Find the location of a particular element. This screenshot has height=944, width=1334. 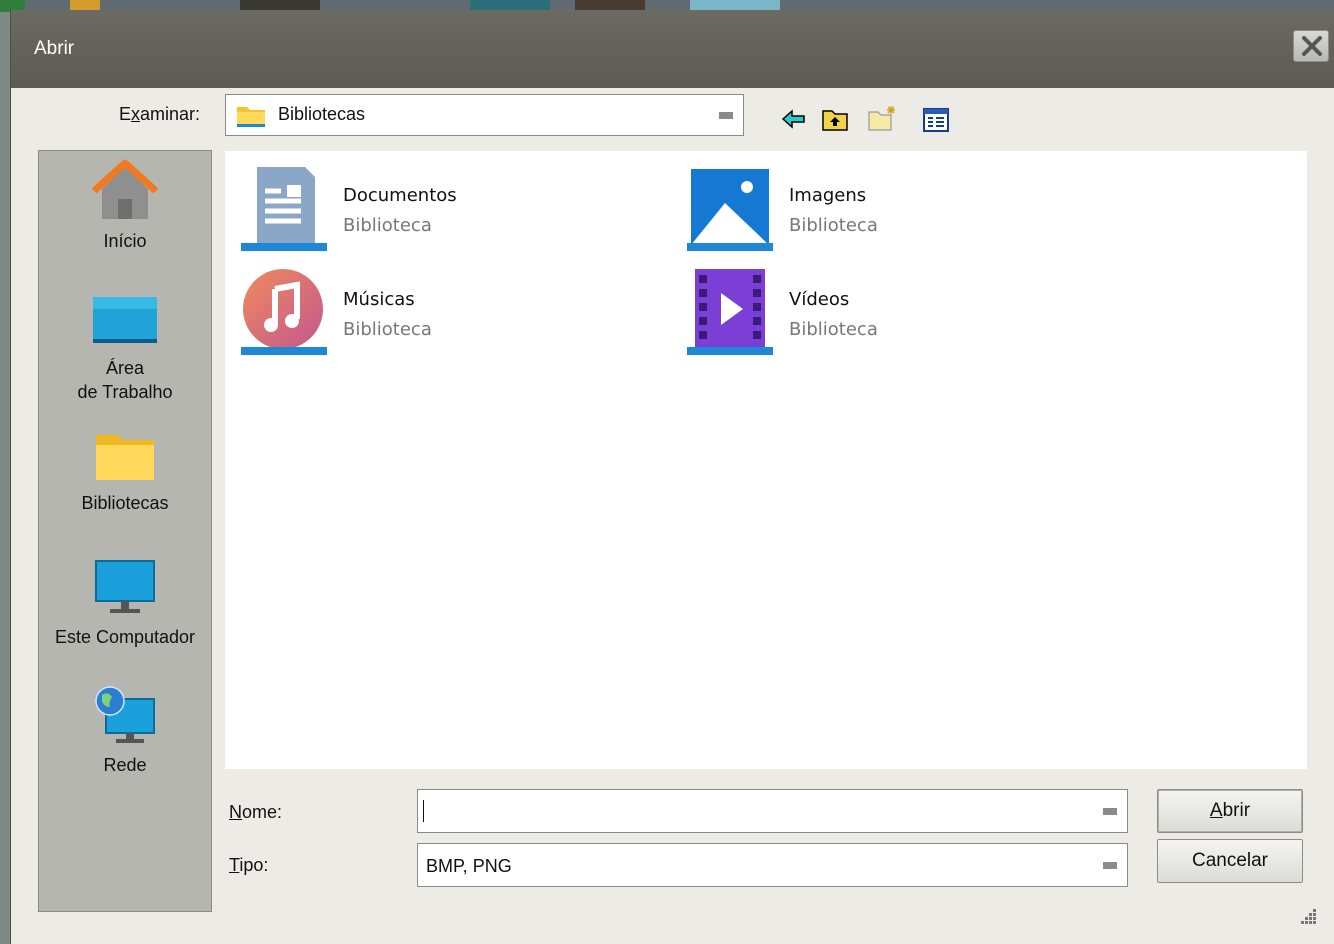

library-item-pictures: Imagens Biblioteca is located at coordinates (865, 210).